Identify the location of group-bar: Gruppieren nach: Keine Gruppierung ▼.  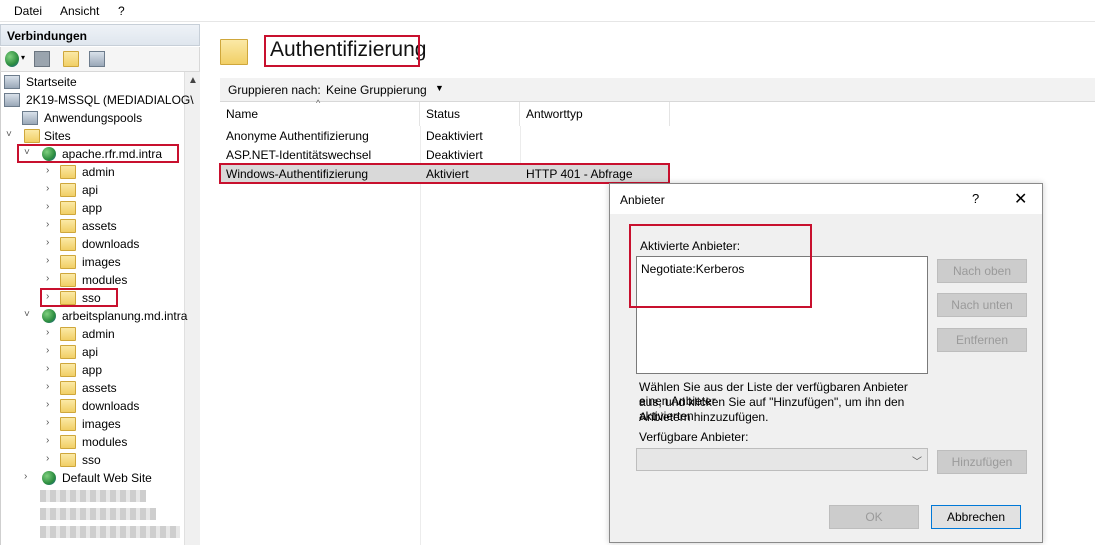
(657, 90).